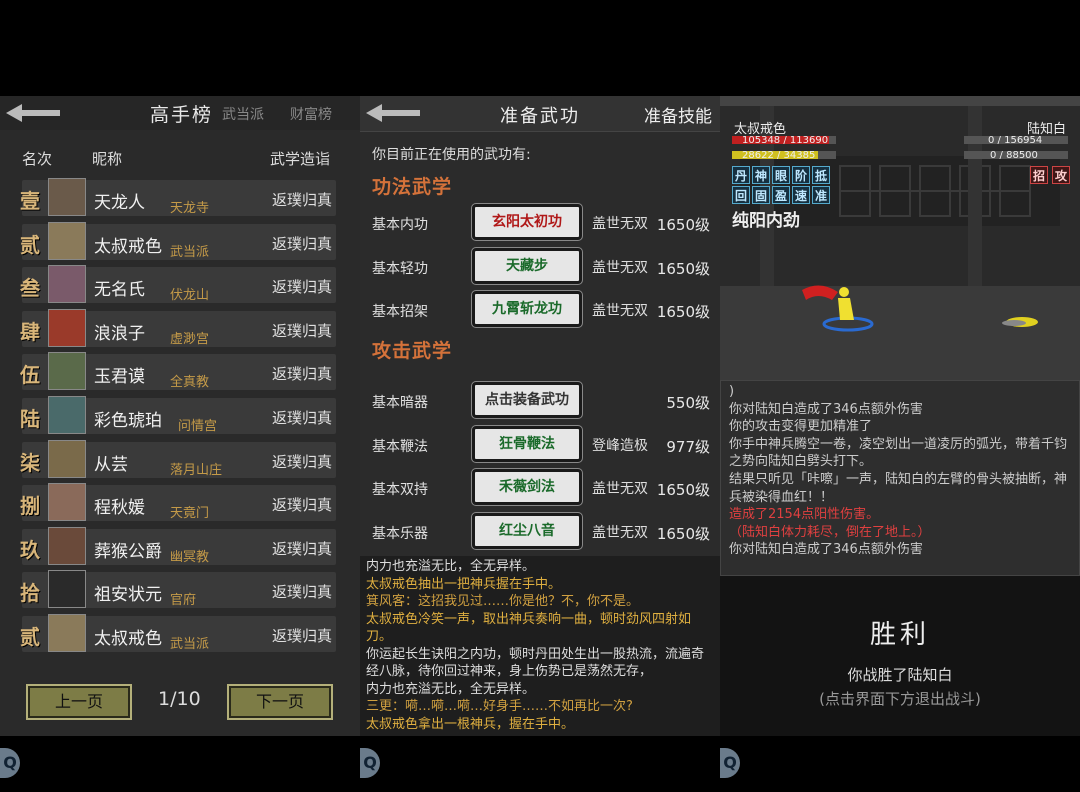 The width and height of the screenshot is (1080, 792). I want to click on skill-slot: 基本乐器 红尘八音 盖世无双 1650级, so click(540, 531).